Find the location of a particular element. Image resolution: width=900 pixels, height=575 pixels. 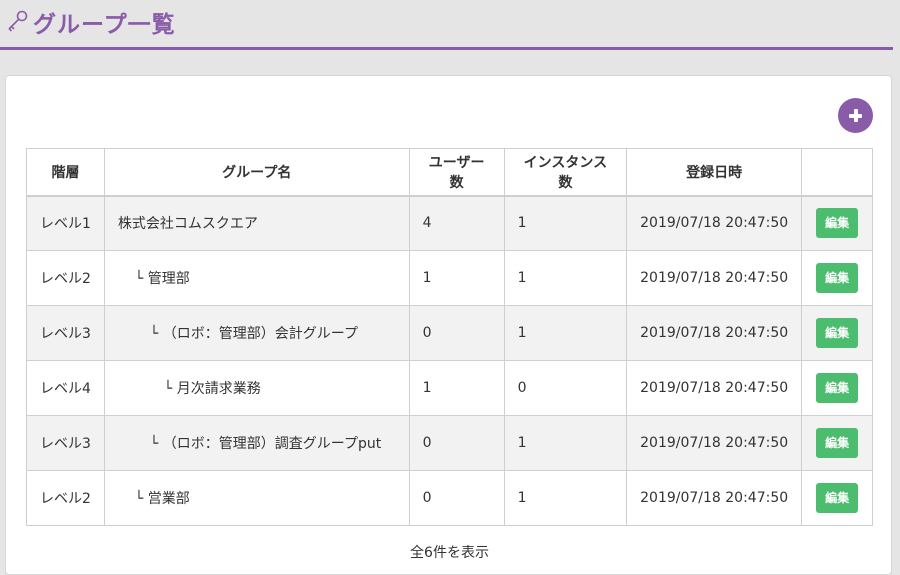

table-row: レベル2 └ 管理部 1 1 2019/07/18 20:47:50 編集 is located at coordinates (449, 278).